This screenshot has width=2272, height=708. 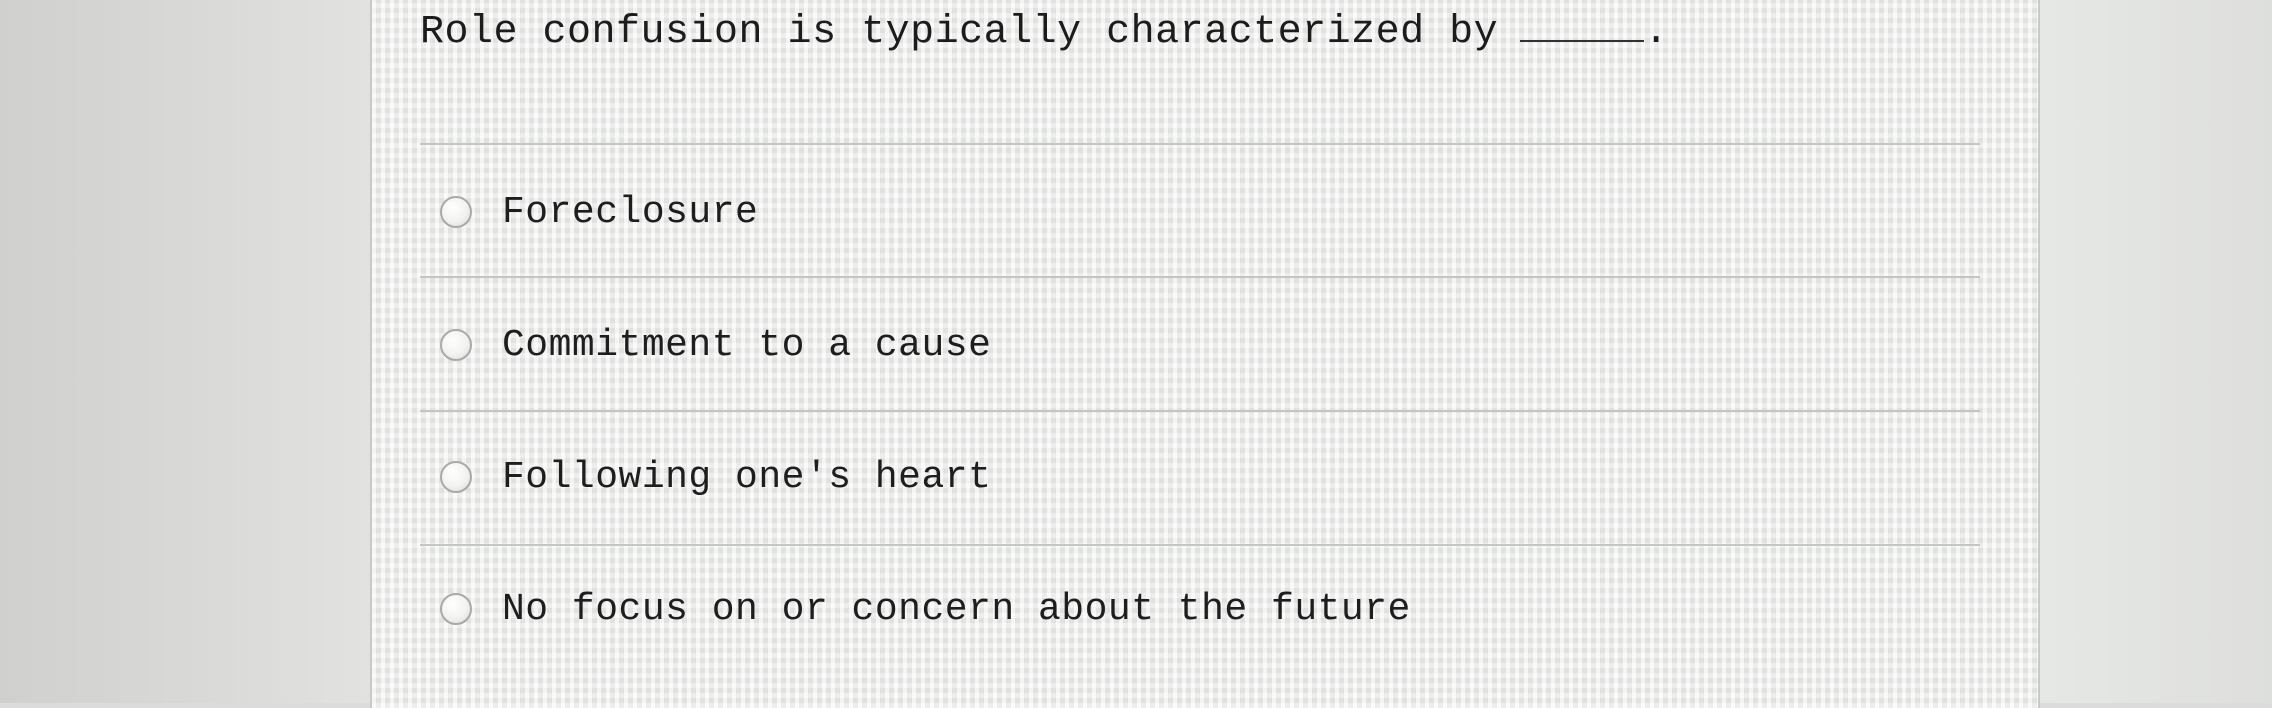 What do you see at coordinates (1582, 40) in the screenshot?
I see `fill-in-blank` at bounding box center [1582, 40].